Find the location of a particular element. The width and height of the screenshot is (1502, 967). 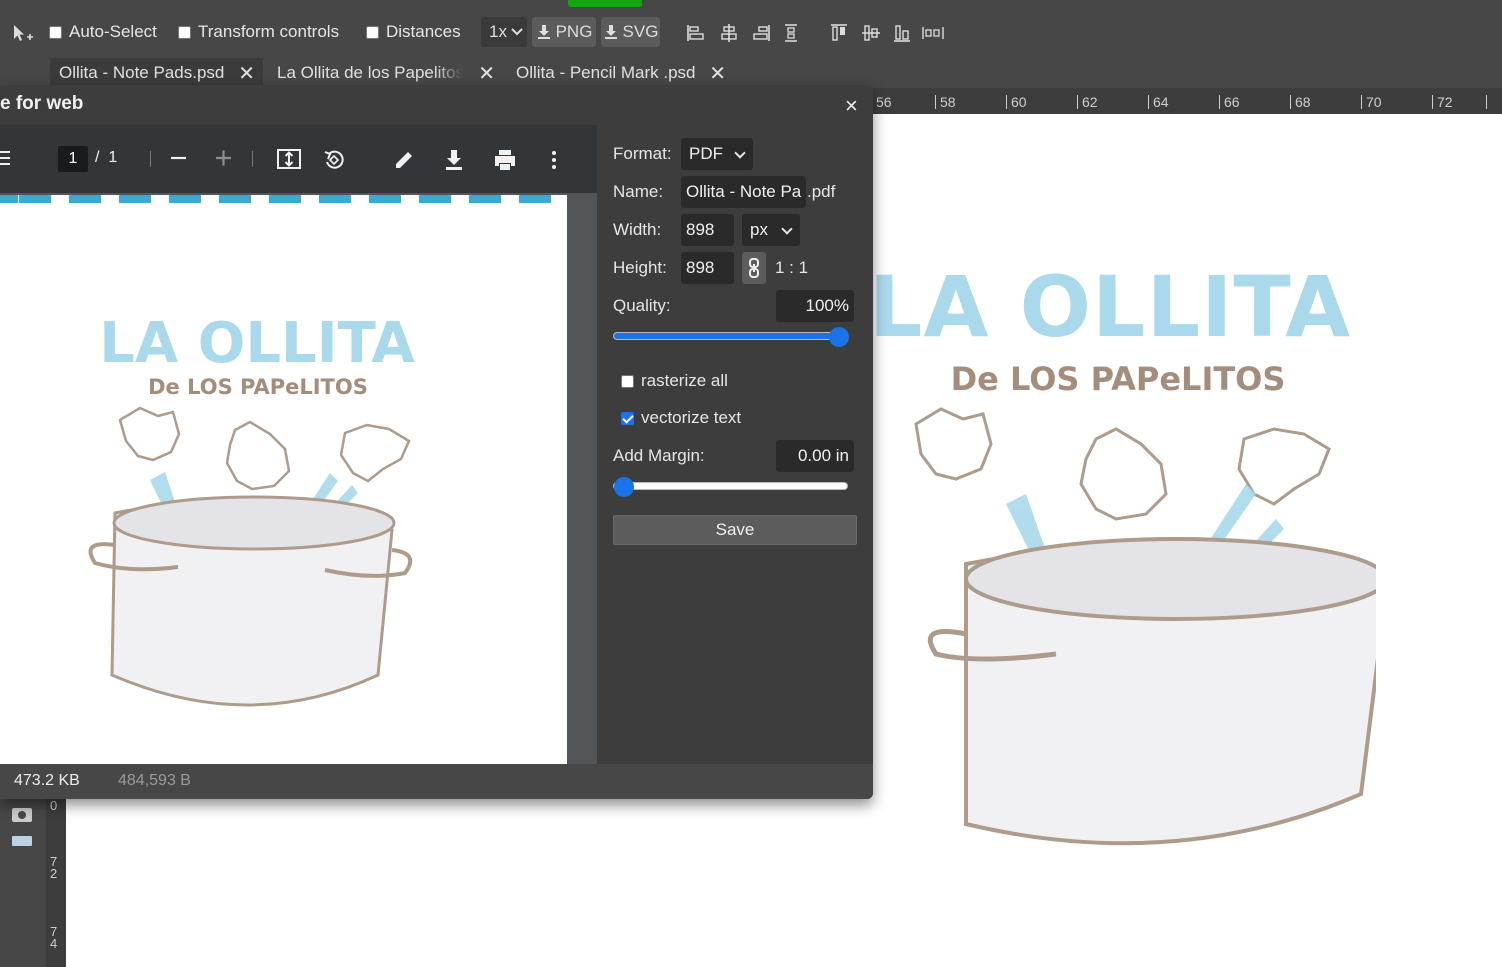

dialog-title: e for web is located at coordinates (42, 103).